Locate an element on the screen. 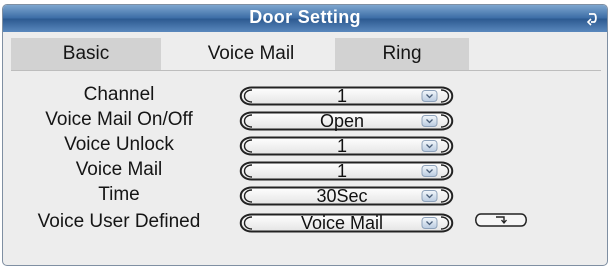 The width and height of the screenshot is (612, 270). voice-mail-on-off-dropdown: Open is located at coordinates (346, 121).